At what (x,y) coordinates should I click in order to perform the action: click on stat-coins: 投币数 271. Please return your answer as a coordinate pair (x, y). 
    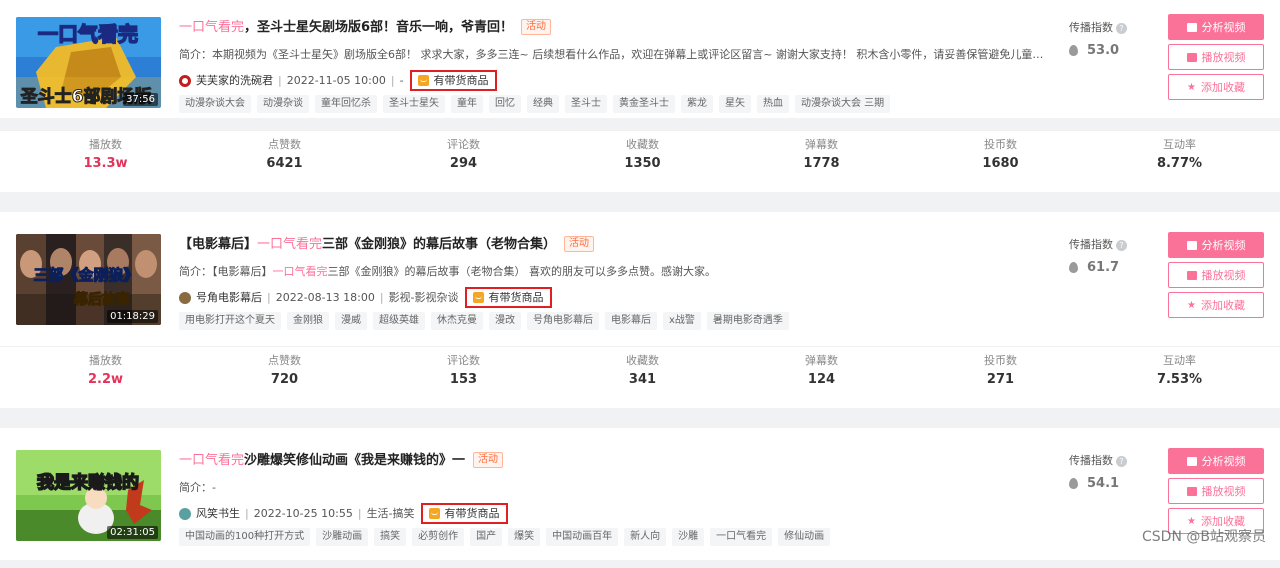
    Looking at the image, I should click on (1000, 377).